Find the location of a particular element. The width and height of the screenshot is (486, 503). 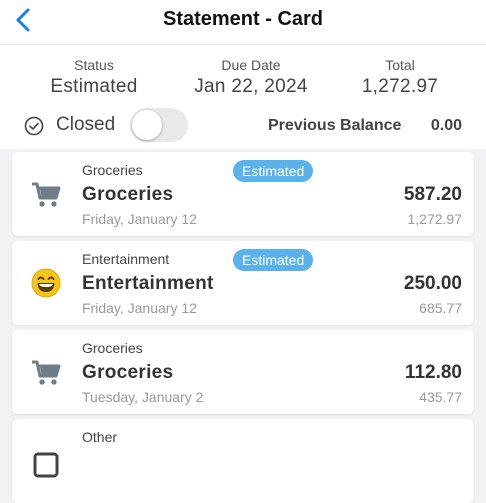

square-icon is located at coordinates (46, 465).